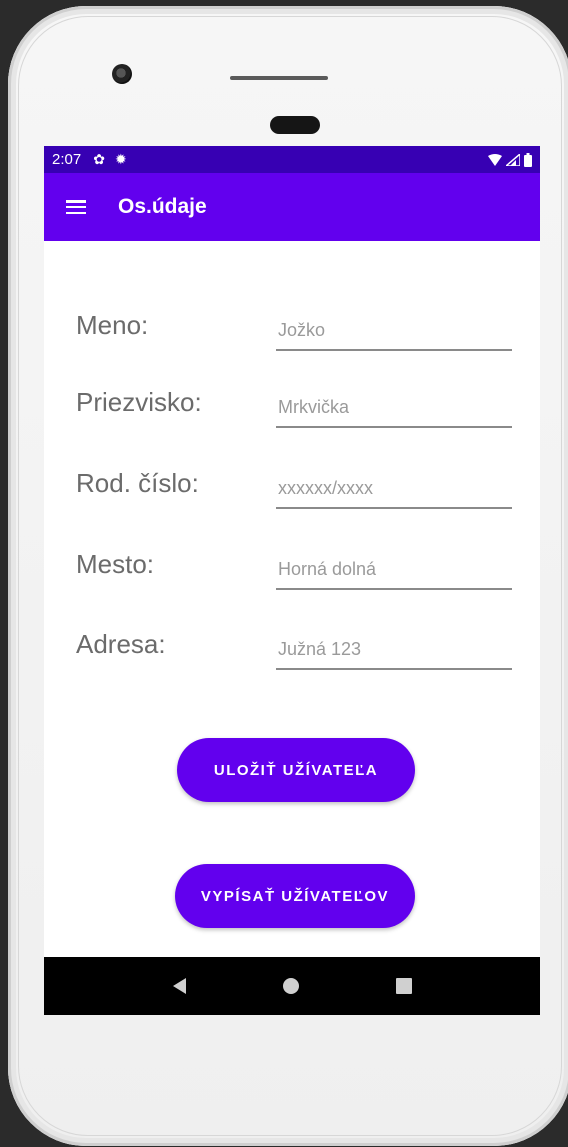  I want to click on save-user-button: ULOŽIŤ UŽÍVATEĽA, so click(296, 770).